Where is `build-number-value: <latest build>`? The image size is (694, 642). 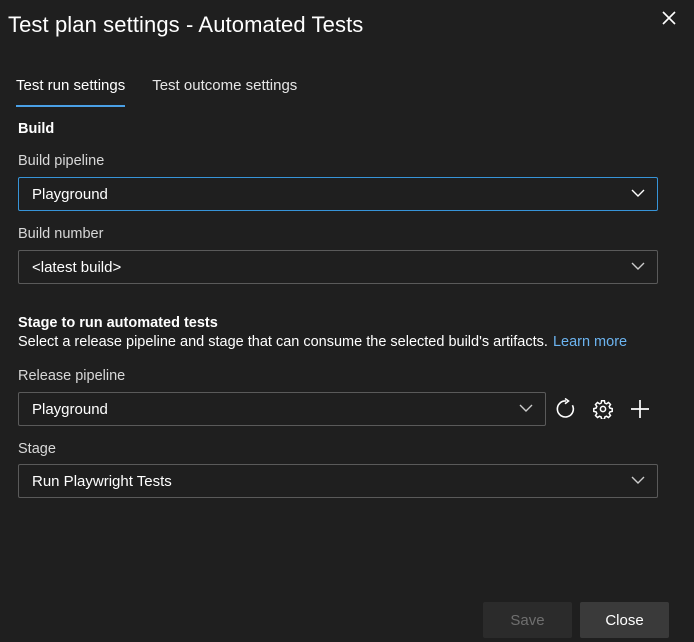 build-number-value: <latest build> is located at coordinates (77, 267).